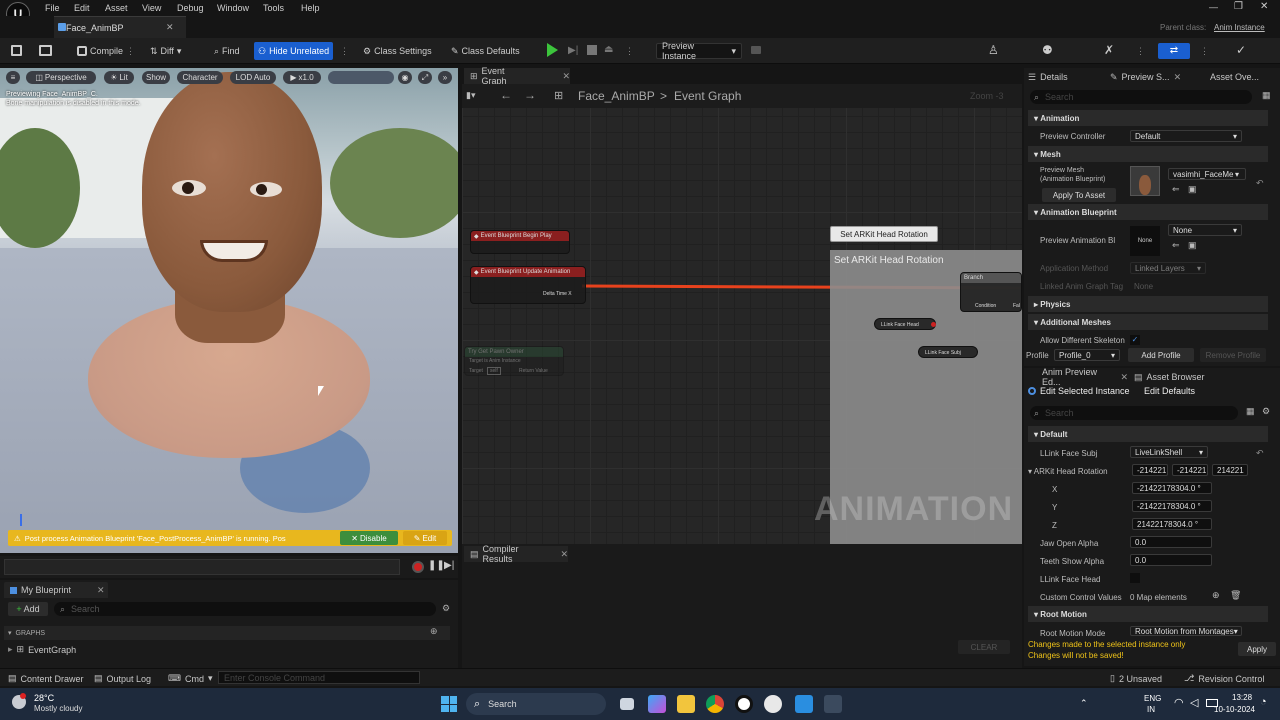 This screenshot has width=1280, height=720. What do you see at coordinates (1078, 377) in the screenshot?
I see `anim-preview-tab: Anim Preview Ed... ✕` at bounding box center [1078, 377].